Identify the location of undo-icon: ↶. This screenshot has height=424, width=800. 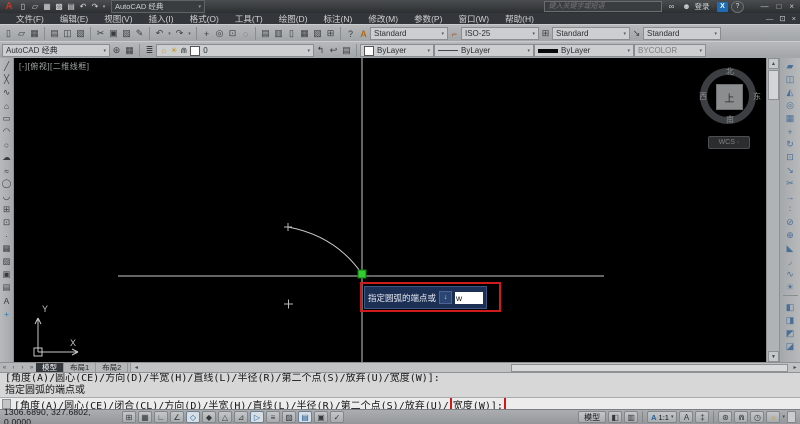
(83, 6).